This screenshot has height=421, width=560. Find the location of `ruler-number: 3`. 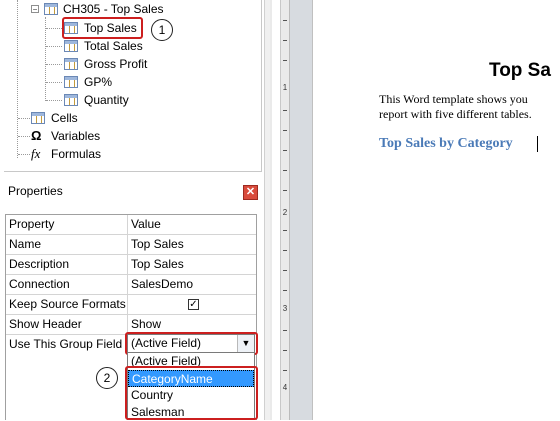

ruler-number: 3 is located at coordinates (285, 308).